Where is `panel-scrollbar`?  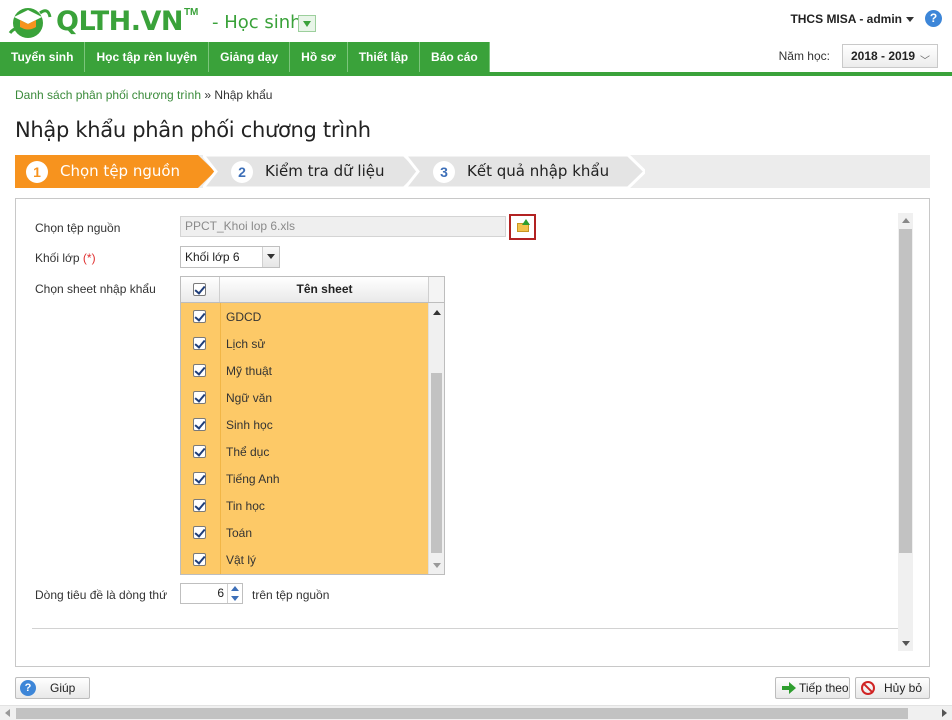 panel-scrollbar is located at coordinates (905, 432).